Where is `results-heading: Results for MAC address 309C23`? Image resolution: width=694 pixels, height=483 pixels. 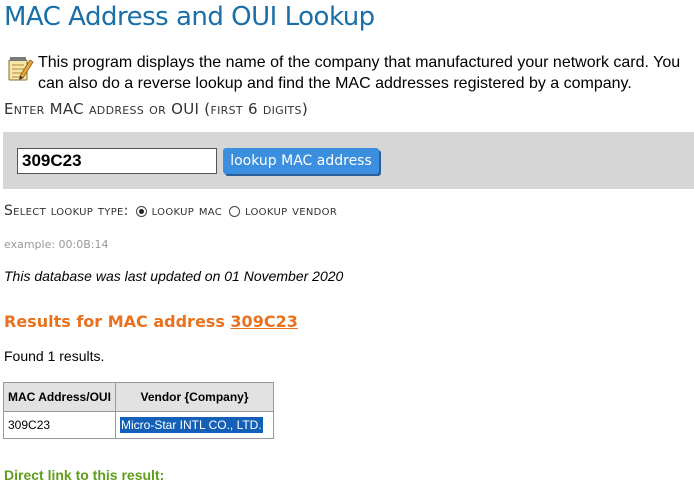 results-heading: Results for MAC address 309C23 is located at coordinates (151, 321).